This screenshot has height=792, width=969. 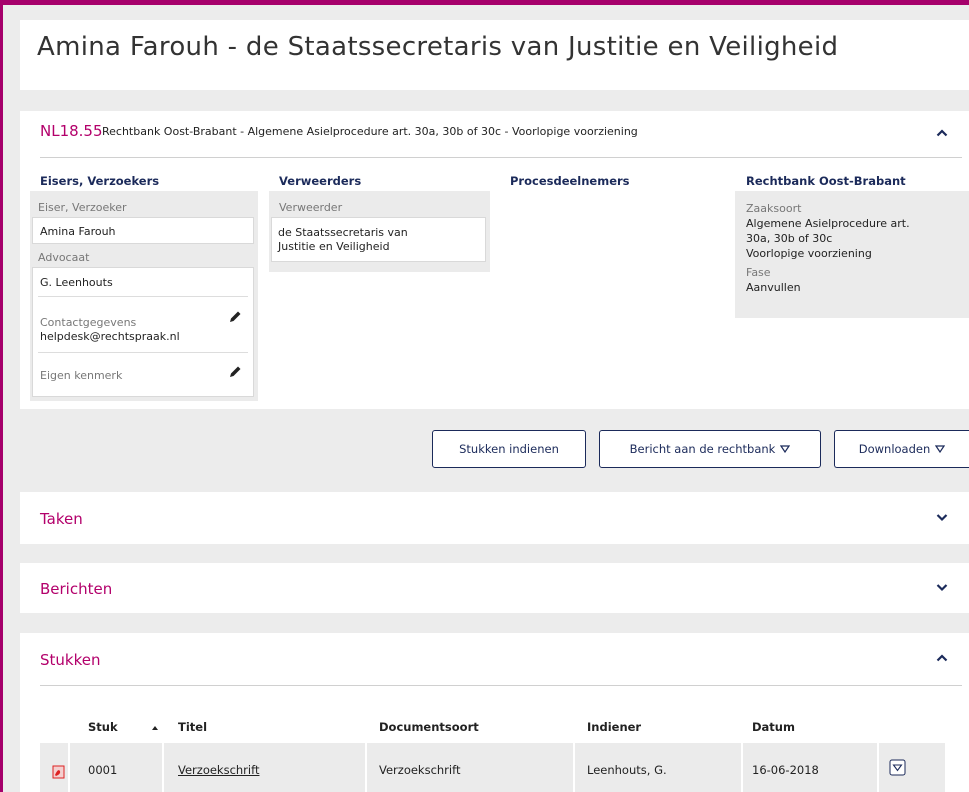 I want to click on lawyer-label: Advocaat, so click(x=64, y=257).